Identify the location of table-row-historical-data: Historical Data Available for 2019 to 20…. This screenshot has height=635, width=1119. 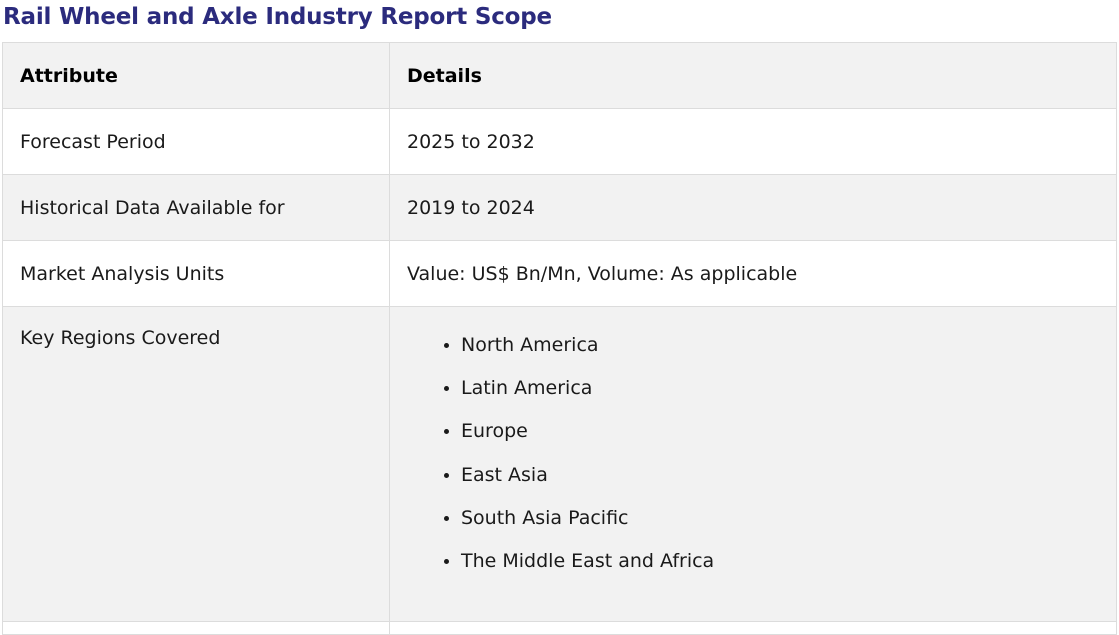
(559, 207).